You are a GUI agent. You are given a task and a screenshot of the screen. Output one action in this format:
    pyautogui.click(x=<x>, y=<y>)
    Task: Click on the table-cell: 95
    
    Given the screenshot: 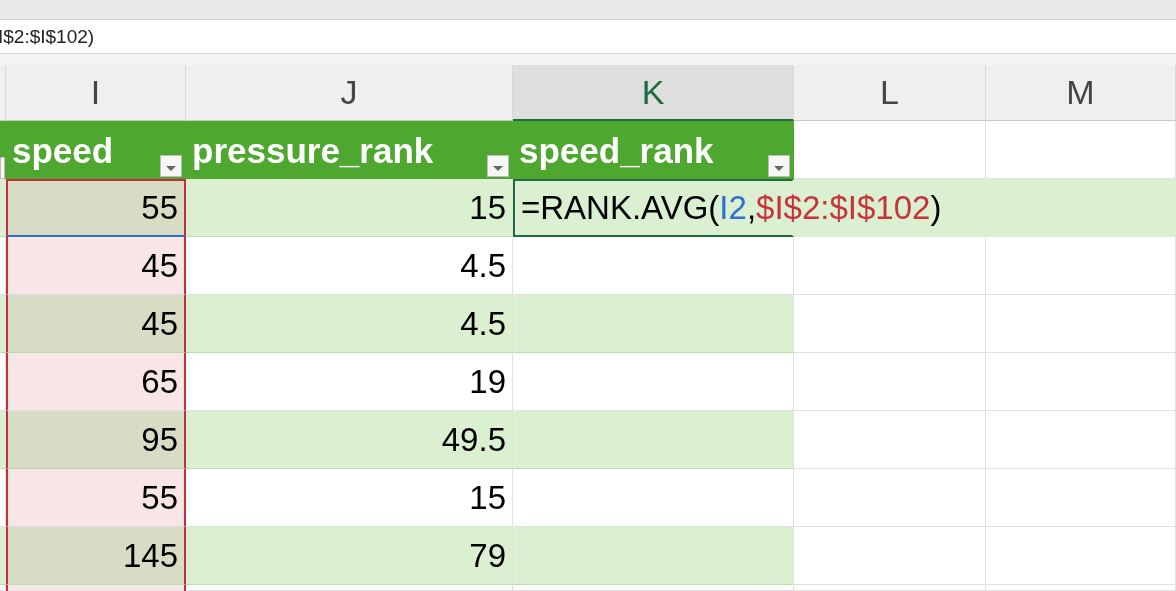 What is the action you would take?
    pyautogui.click(x=96, y=440)
    